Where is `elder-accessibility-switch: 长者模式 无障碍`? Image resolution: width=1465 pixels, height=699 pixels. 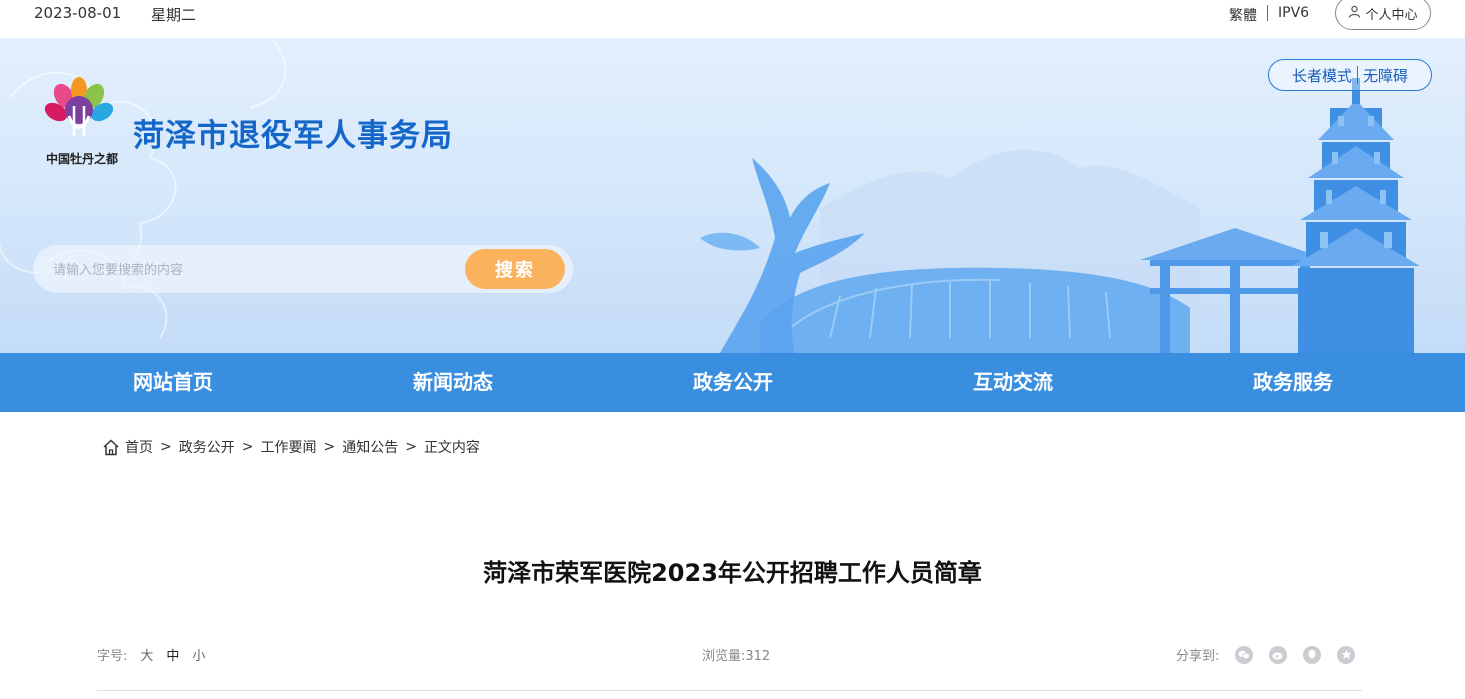
elder-accessibility-switch: 长者模式 无障碍 is located at coordinates (1350, 75).